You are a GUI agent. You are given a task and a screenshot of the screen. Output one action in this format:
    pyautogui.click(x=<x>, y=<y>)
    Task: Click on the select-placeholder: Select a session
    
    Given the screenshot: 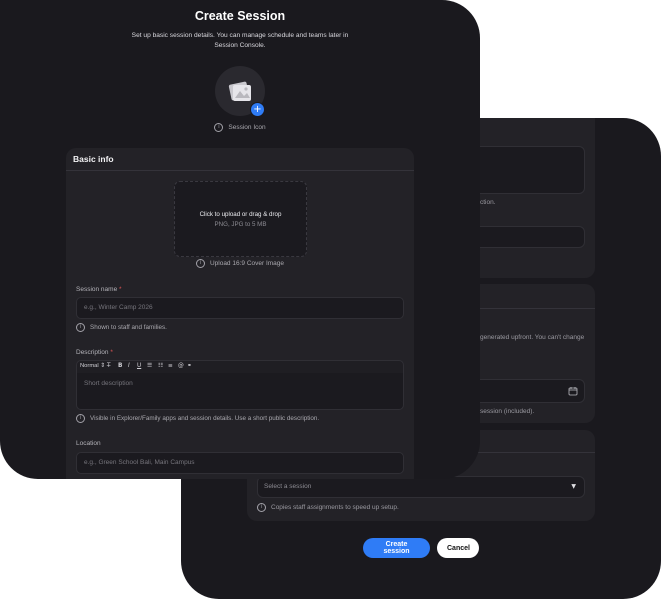 What is the action you would take?
    pyautogui.click(x=288, y=486)
    